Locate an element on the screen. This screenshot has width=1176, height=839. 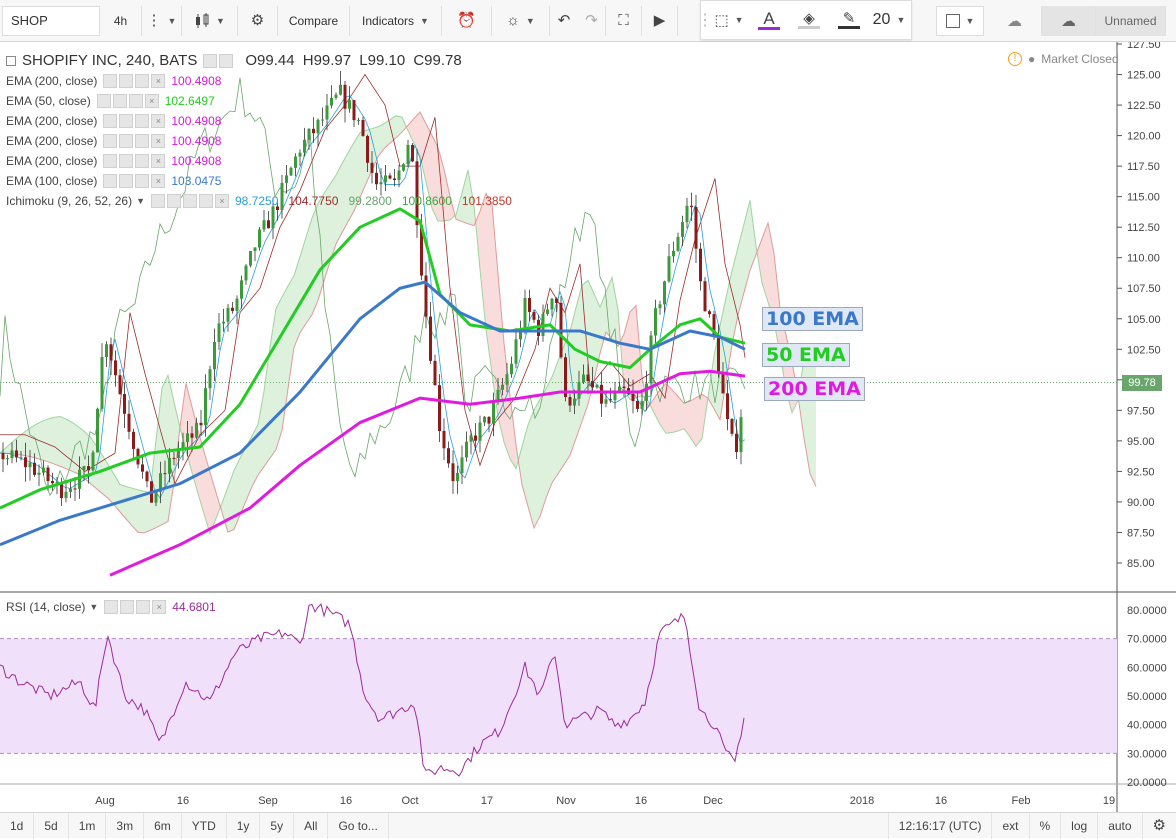
range-button: 5d is located at coordinates (51, 825).